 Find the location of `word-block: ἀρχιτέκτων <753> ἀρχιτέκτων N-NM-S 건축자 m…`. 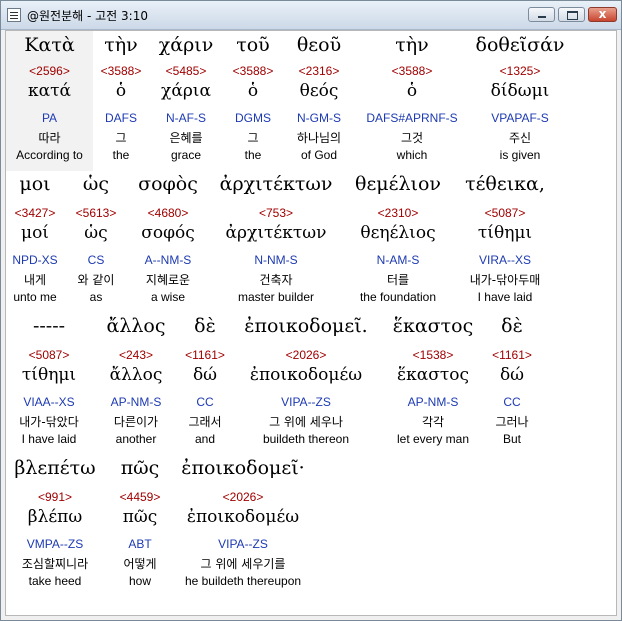

word-block: ἀρχιτέκτων <753> ἀρχιτέκτων N-NM-S 건축자 m… is located at coordinates (276, 243).